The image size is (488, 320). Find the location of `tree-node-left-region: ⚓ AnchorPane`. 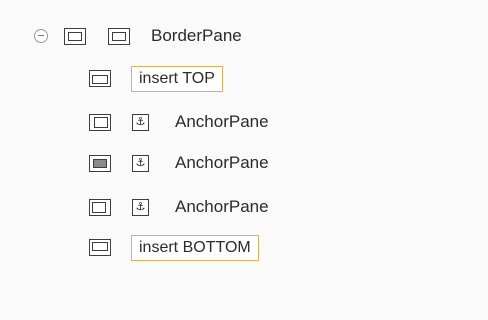

tree-node-left-region: ⚓ AnchorPane is located at coordinates (244, 123).